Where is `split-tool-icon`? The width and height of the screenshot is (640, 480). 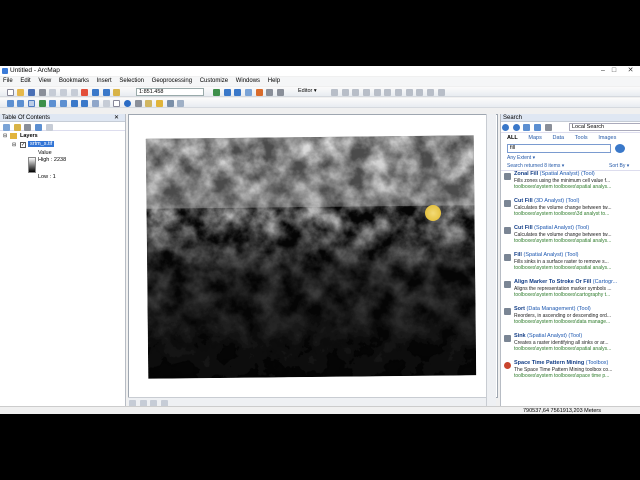 split-tool-icon is located at coordinates (399, 92).